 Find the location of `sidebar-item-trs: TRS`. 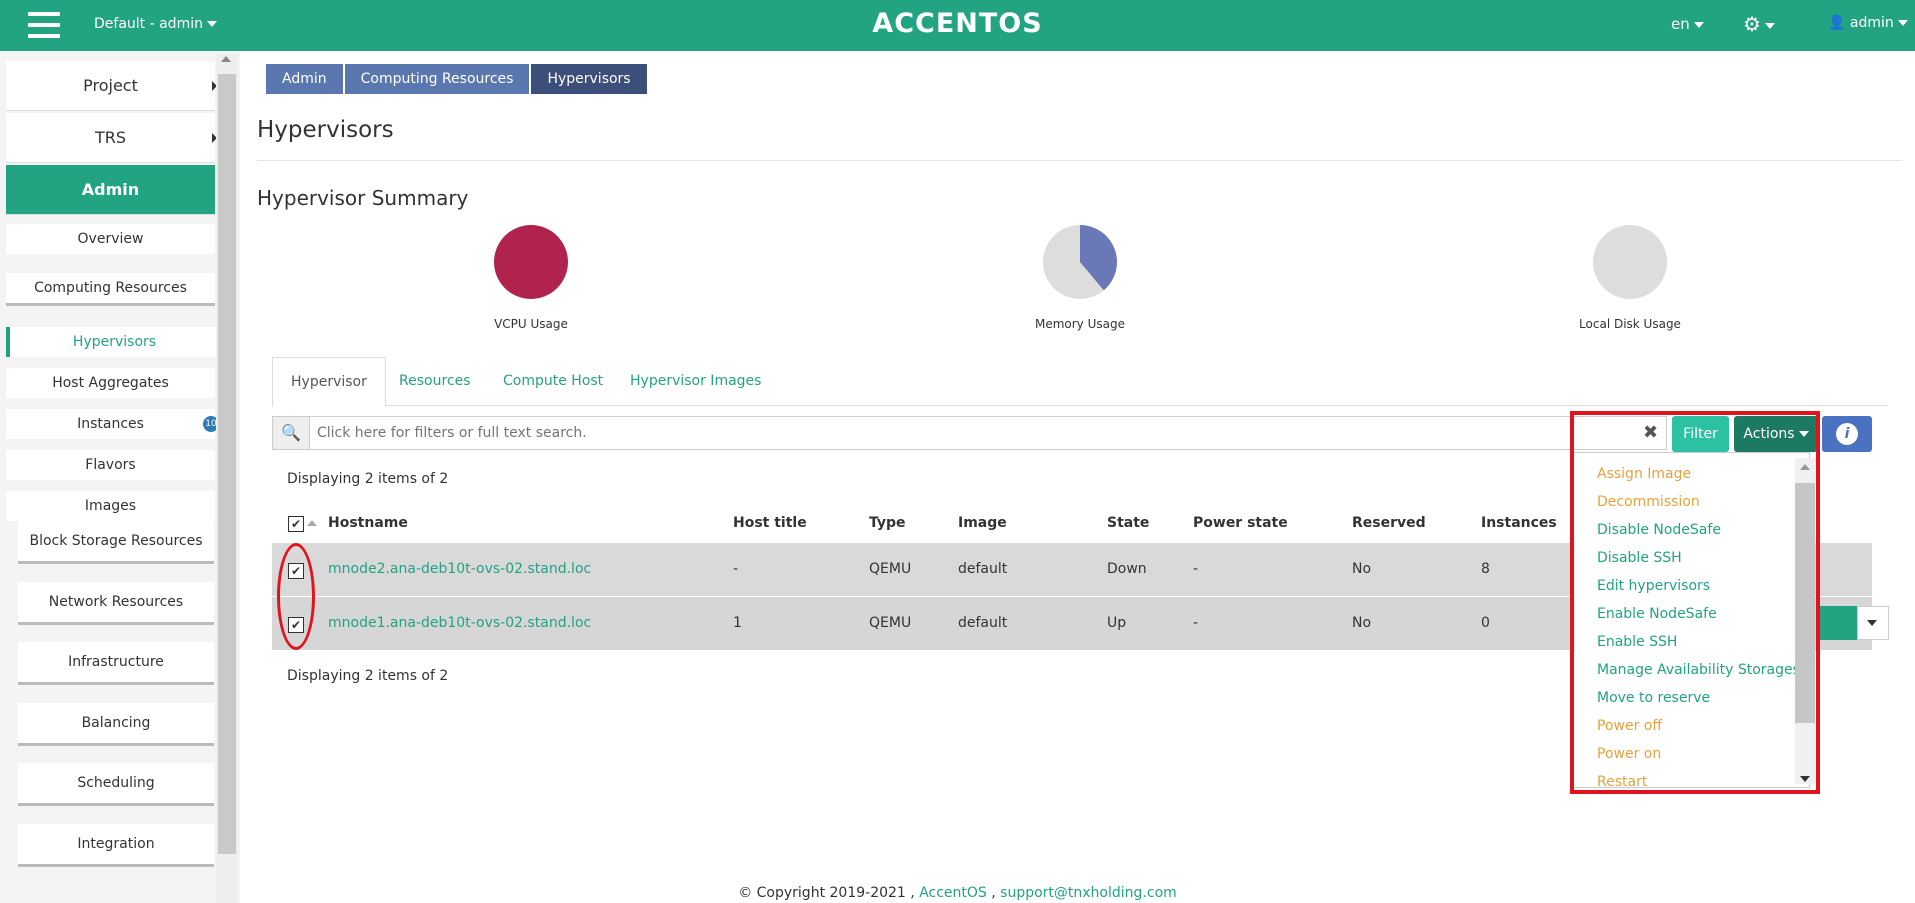

sidebar-item-trs: TRS is located at coordinates (111, 138).